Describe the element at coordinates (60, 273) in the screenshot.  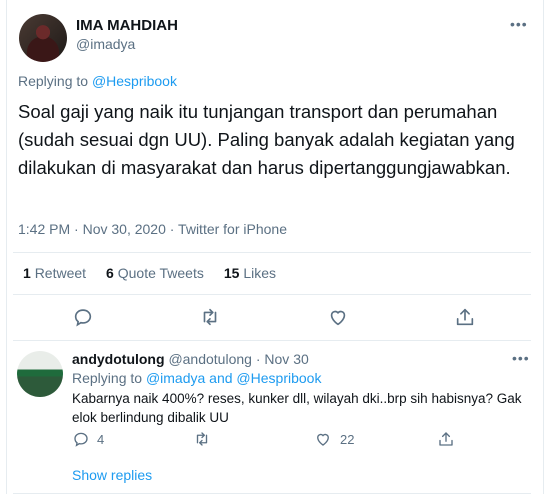
I see `retweets-label: Retweet` at that location.